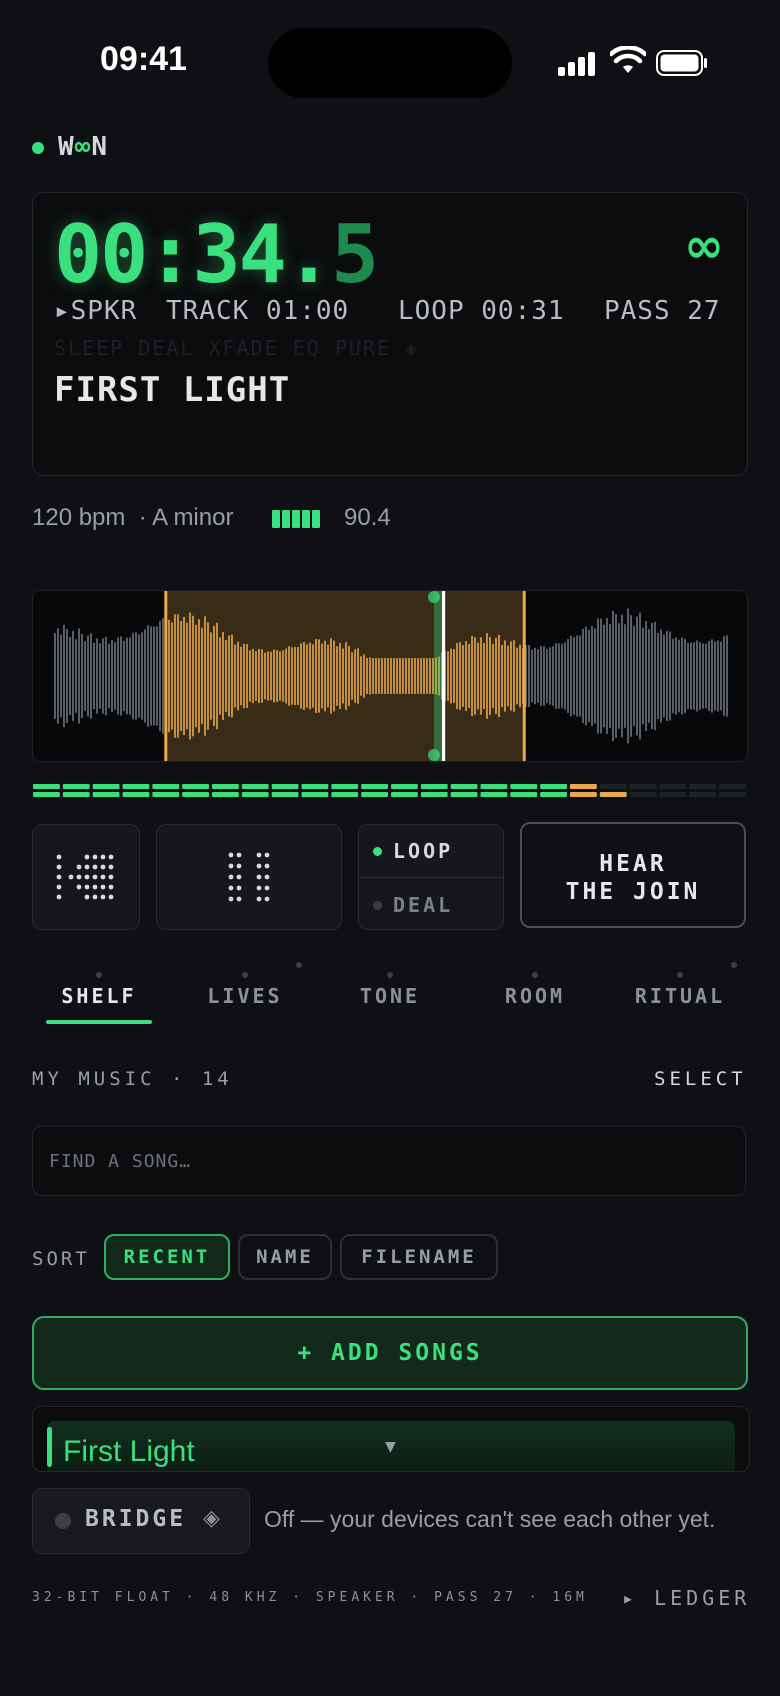 The width and height of the screenshot is (780, 1696). What do you see at coordinates (237, 348) in the screenshot?
I see `ghost-flags: SLEEP DEAL XFADE EQ PURE ◈` at bounding box center [237, 348].